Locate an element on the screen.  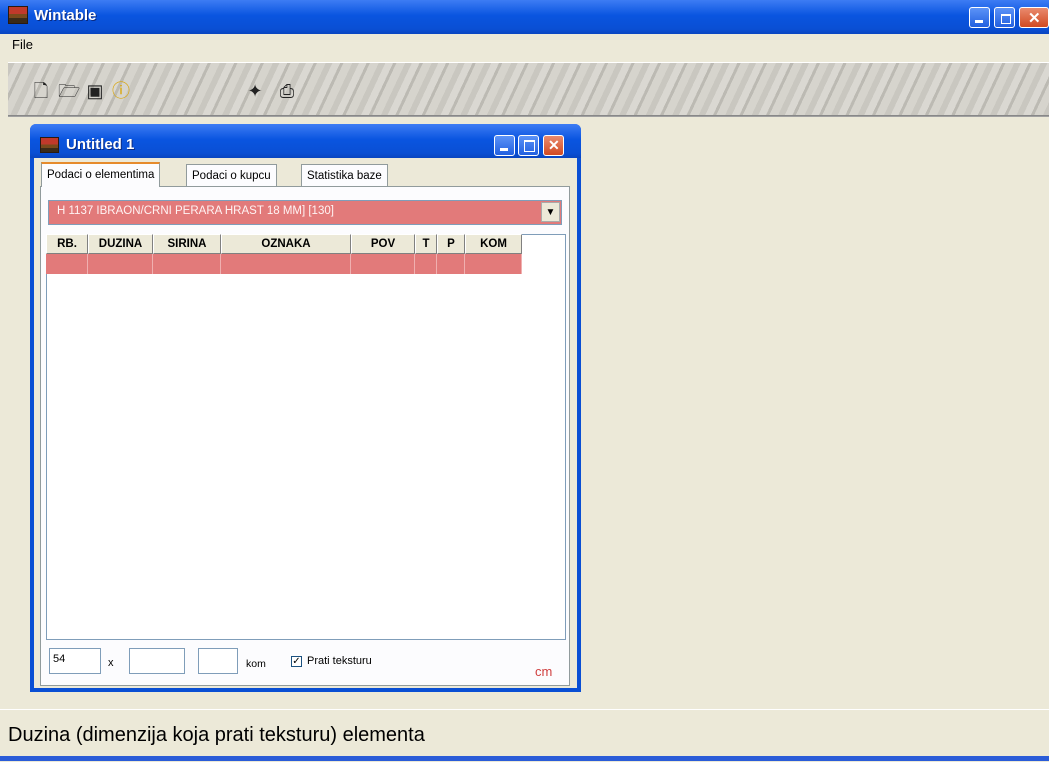
unit-label: cm is located at coordinates (544, 671).